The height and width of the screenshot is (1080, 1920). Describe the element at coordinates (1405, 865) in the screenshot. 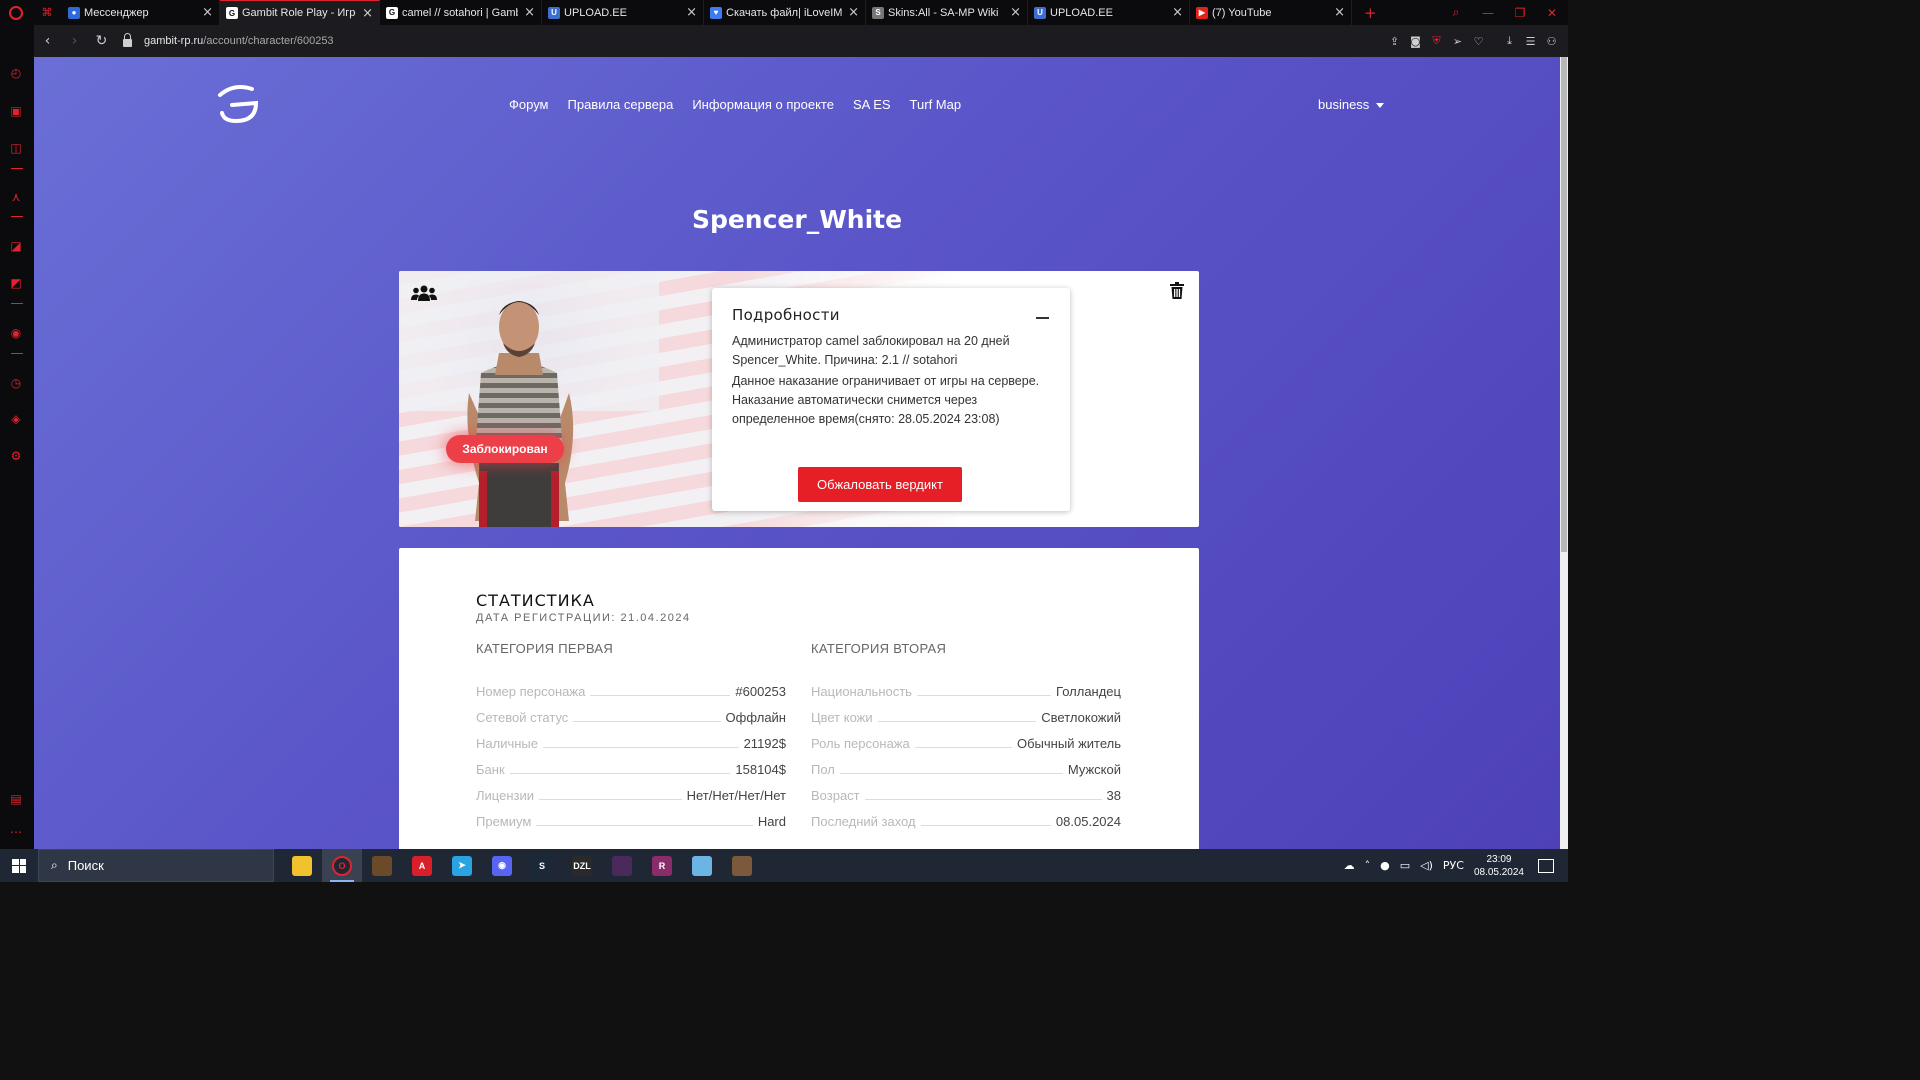

I see `network-icon: ▭` at that location.